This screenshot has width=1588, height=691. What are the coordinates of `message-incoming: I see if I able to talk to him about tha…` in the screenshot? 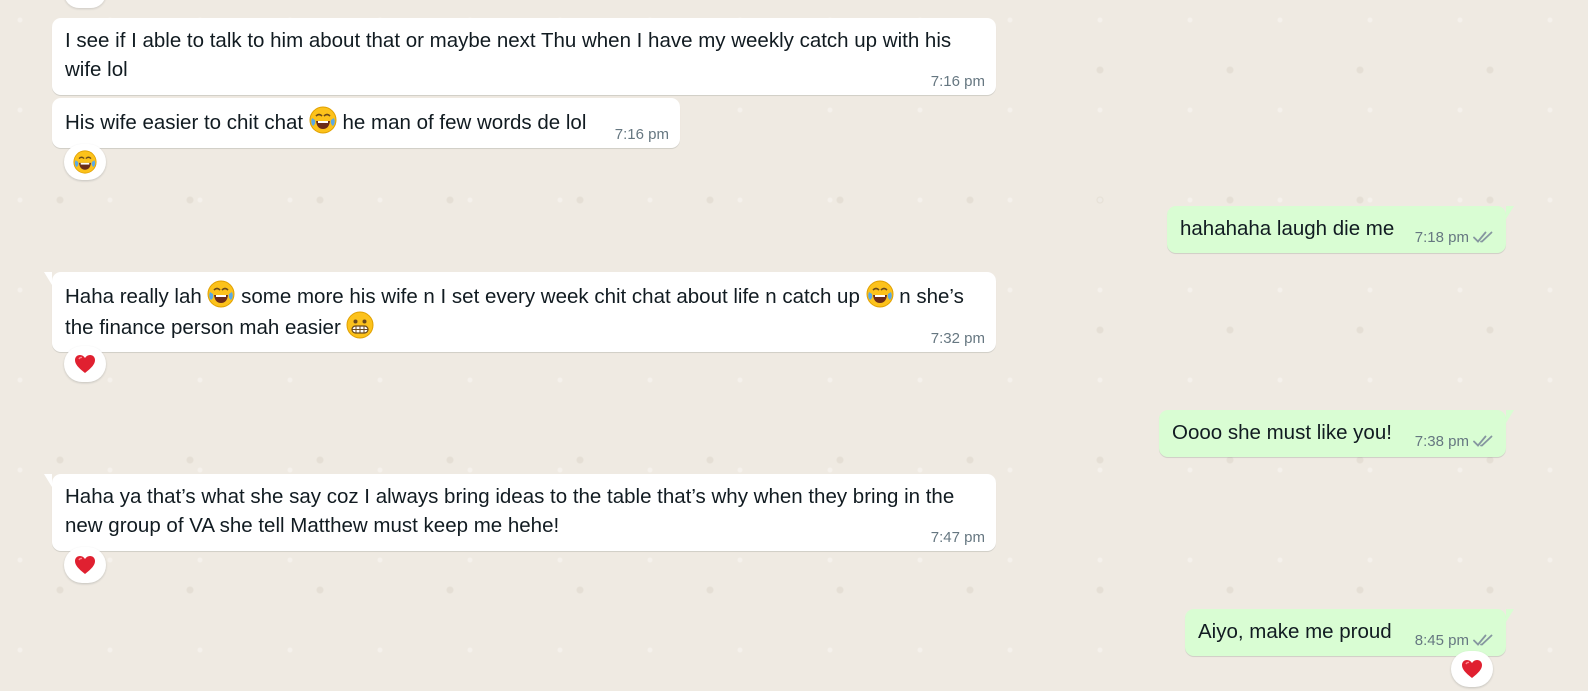 It's located at (524, 56).